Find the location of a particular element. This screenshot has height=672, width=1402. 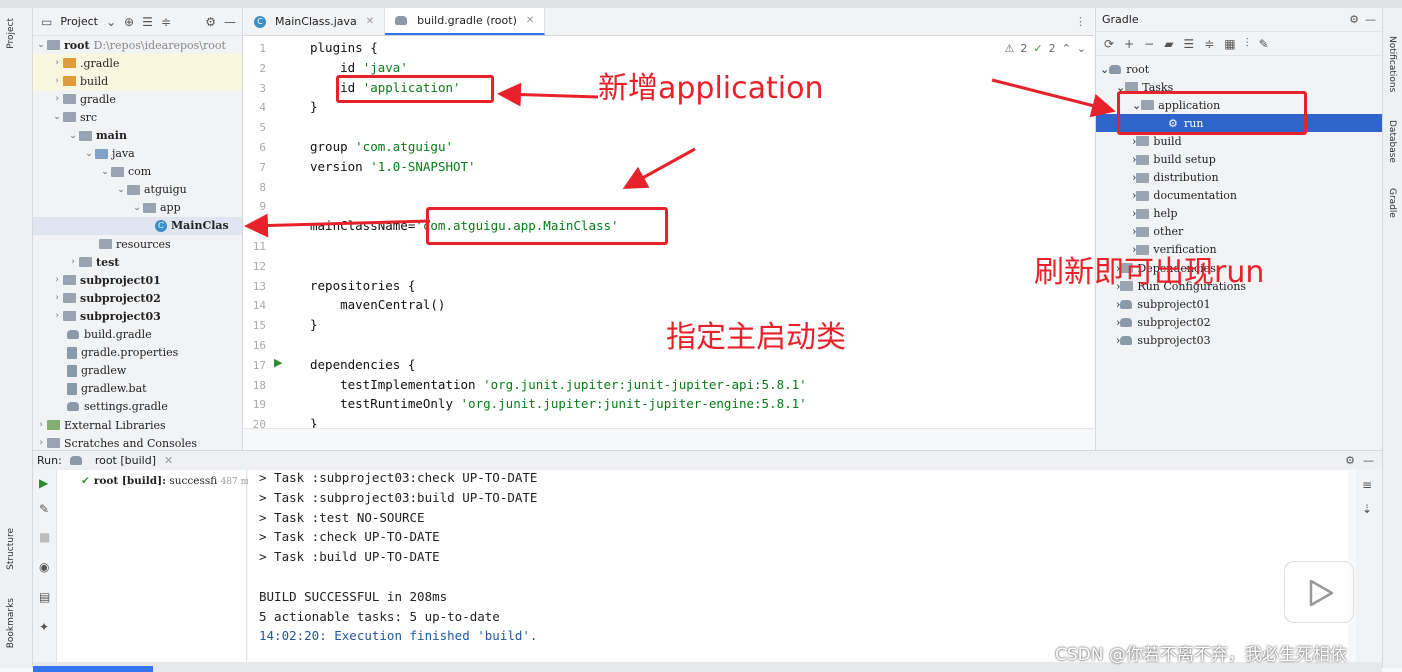

expand-icon: ≑ is located at coordinates (166, 22).